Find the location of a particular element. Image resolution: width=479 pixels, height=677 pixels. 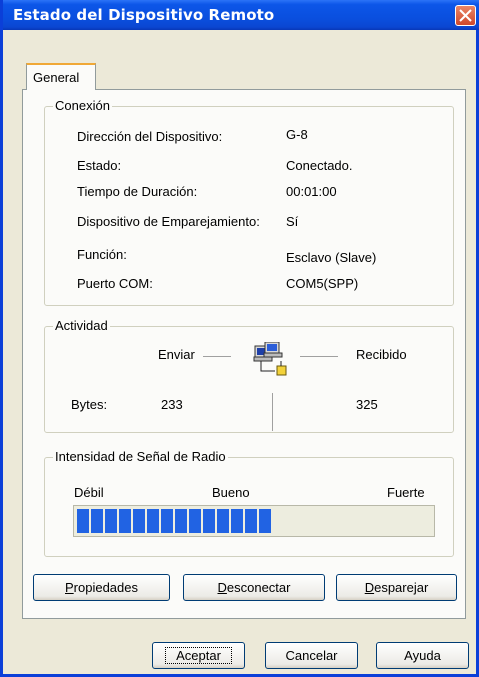

accept-button-label: Aceptar is located at coordinates (198, 655).